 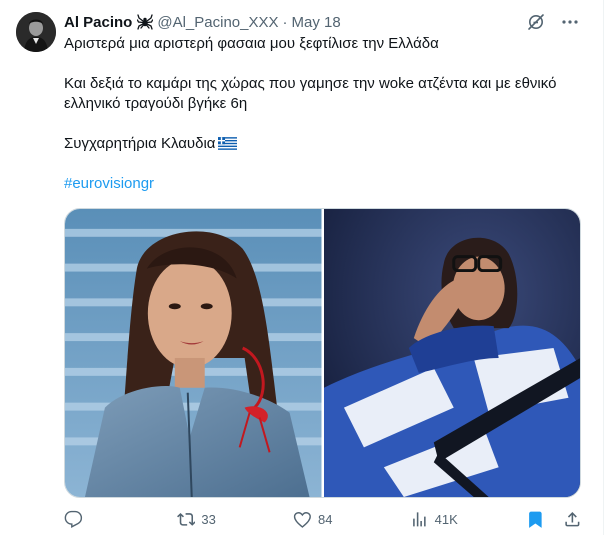 What do you see at coordinates (316, 22) in the screenshot?
I see `tweet-date: May 18` at bounding box center [316, 22].